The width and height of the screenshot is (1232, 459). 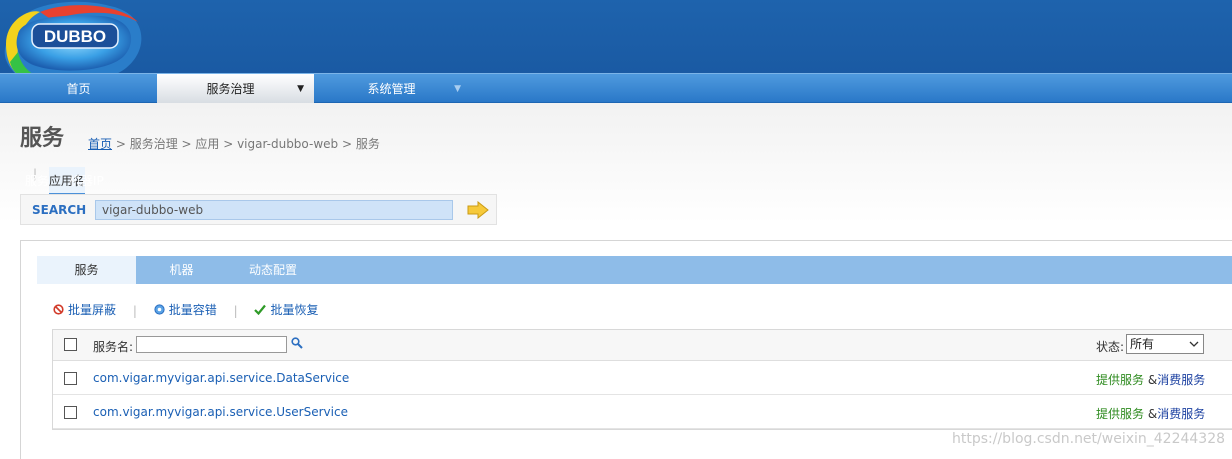 What do you see at coordinates (59, 210) in the screenshot?
I see `search-label: SEARCH` at bounding box center [59, 210].